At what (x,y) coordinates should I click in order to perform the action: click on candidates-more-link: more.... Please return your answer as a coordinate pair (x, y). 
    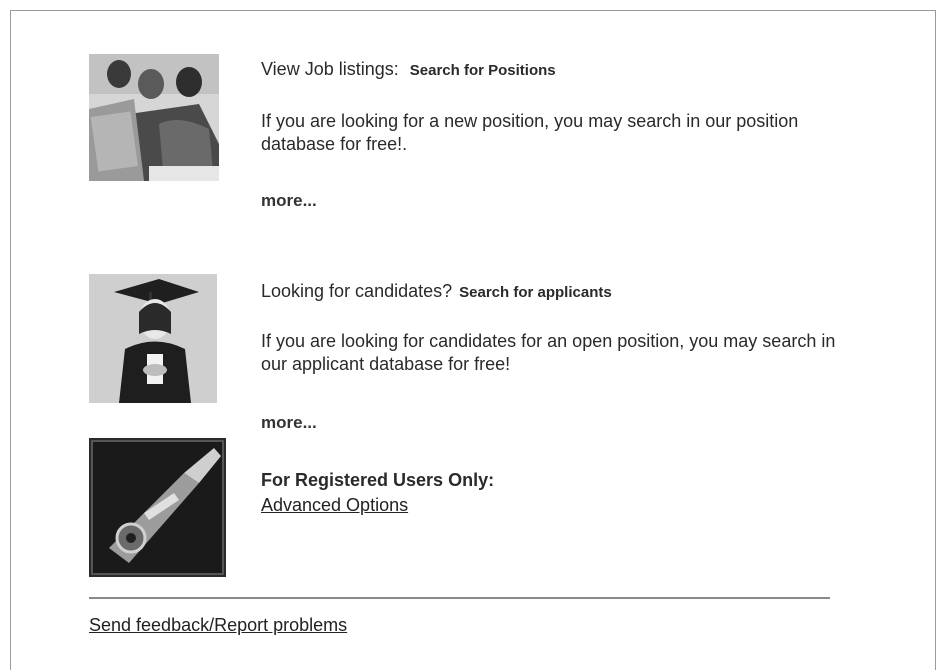
    Looking at the image, I should click on (289, 422).